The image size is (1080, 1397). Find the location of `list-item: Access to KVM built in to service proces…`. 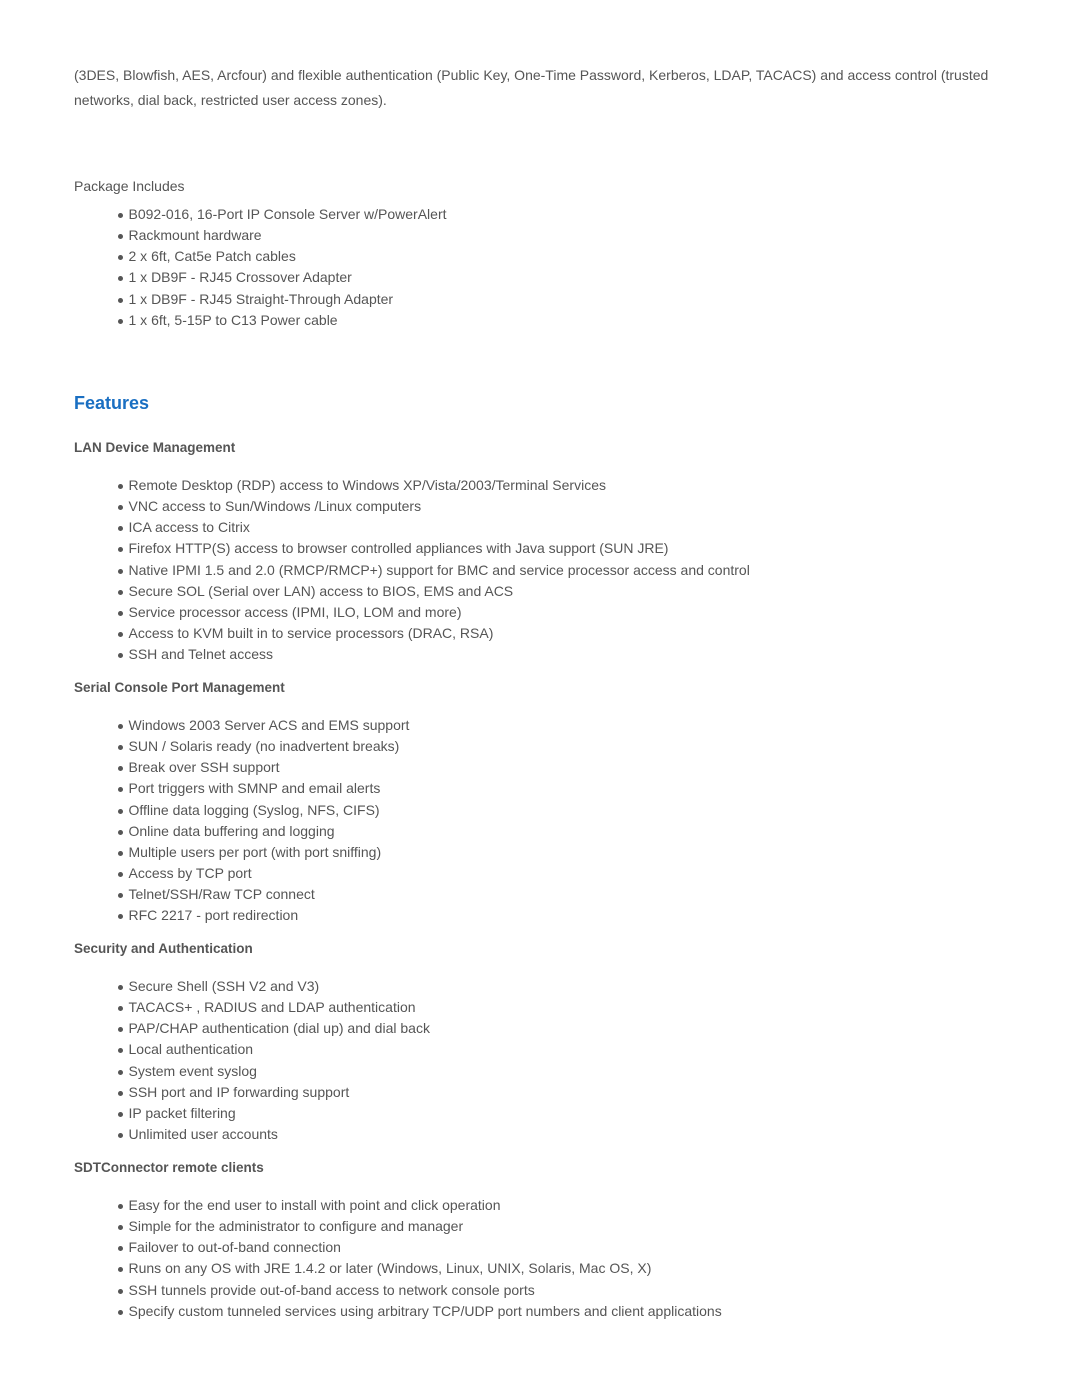

list-item: Access to KVM built in to service proces… is located at coordinates (434, 633).